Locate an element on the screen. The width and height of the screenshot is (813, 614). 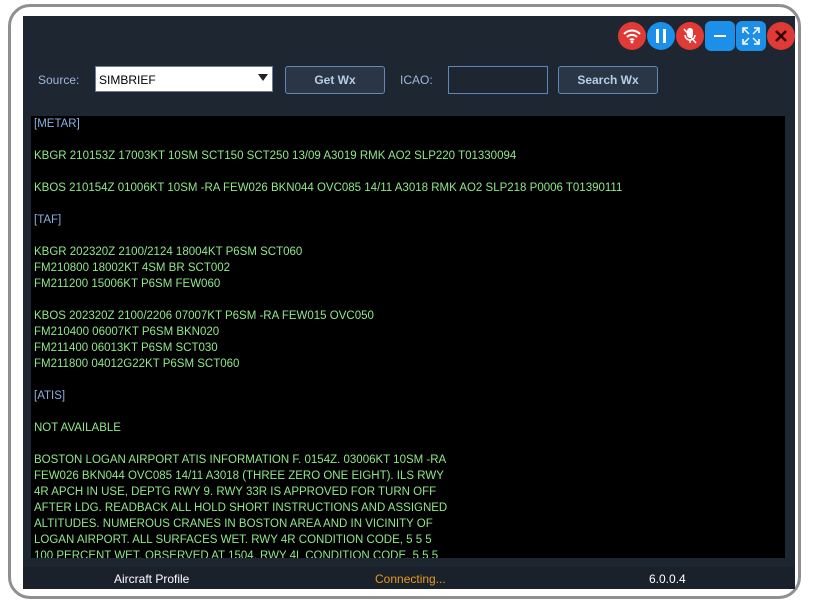
weather-line: FM211400 06013KT P6SM SCT030 is located at coordinates (126, 348).